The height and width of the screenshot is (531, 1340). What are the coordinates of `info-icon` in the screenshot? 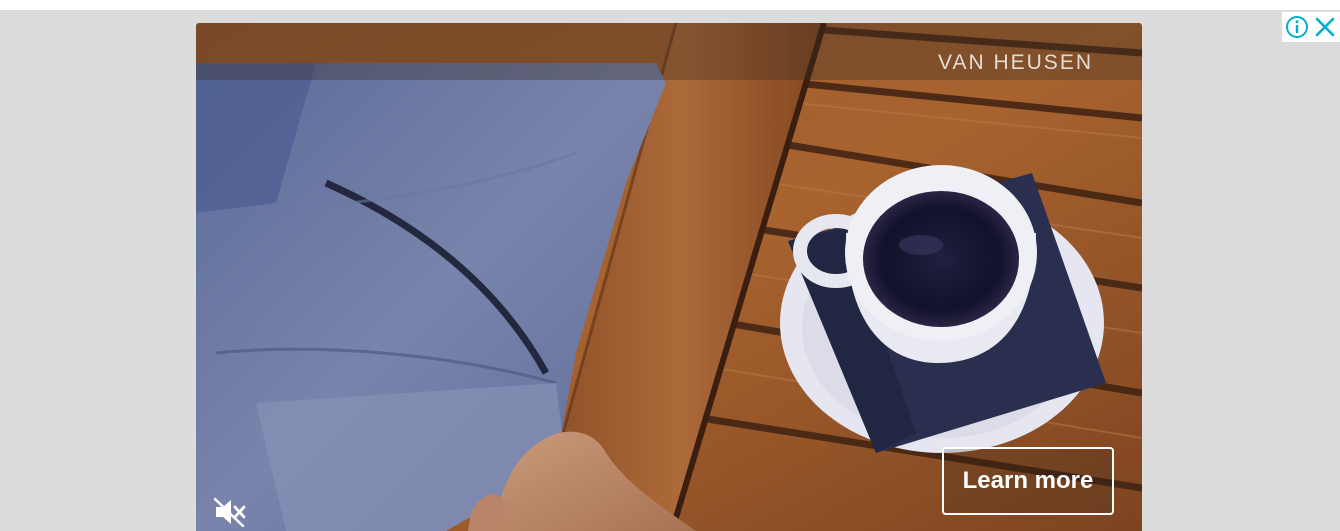 It's located at (1297, 27).